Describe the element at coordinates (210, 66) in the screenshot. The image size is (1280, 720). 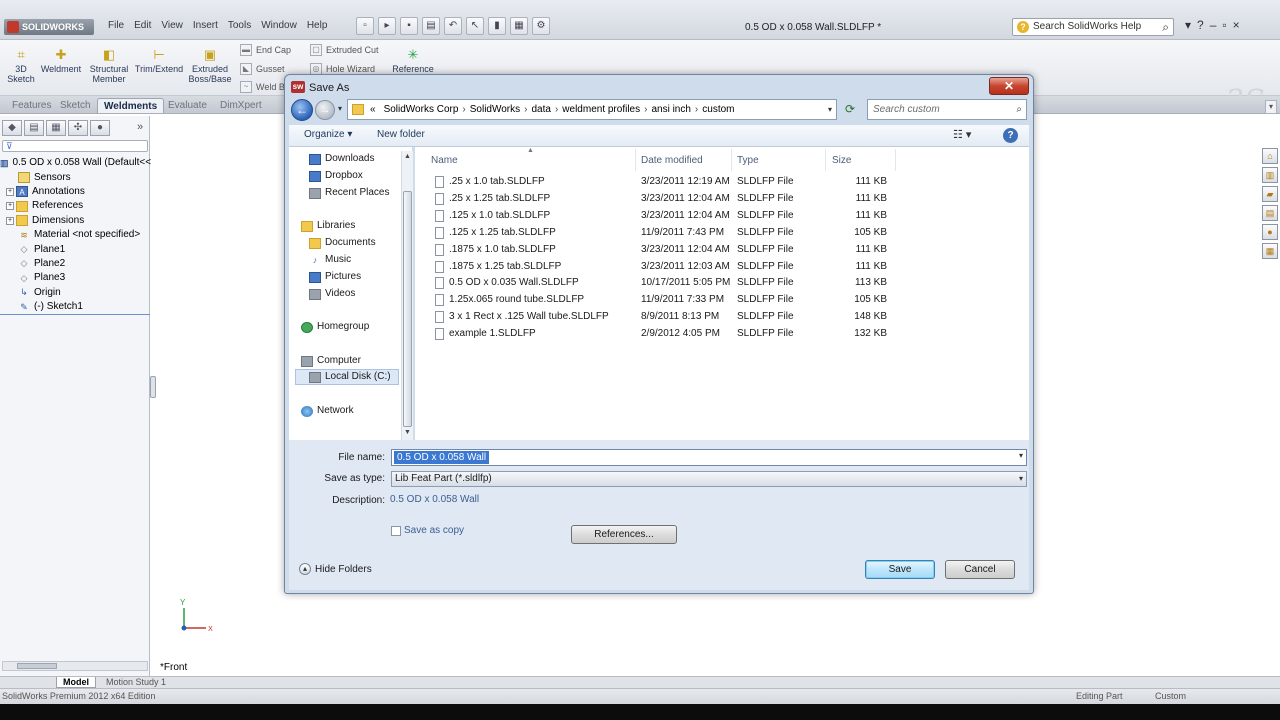
I see `extruded-boss-button: ▣ Extruded Boss/Base` at that location.